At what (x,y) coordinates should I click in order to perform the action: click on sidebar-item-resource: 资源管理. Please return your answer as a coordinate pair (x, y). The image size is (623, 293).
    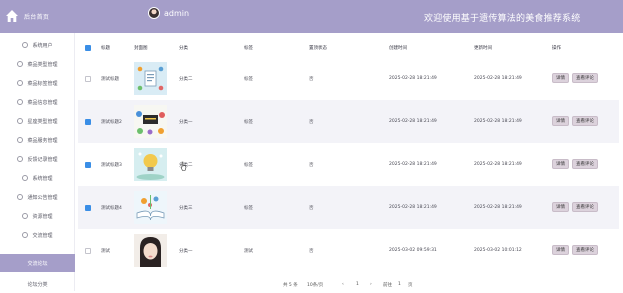
    Looking at the image, I should click on (37, 216).